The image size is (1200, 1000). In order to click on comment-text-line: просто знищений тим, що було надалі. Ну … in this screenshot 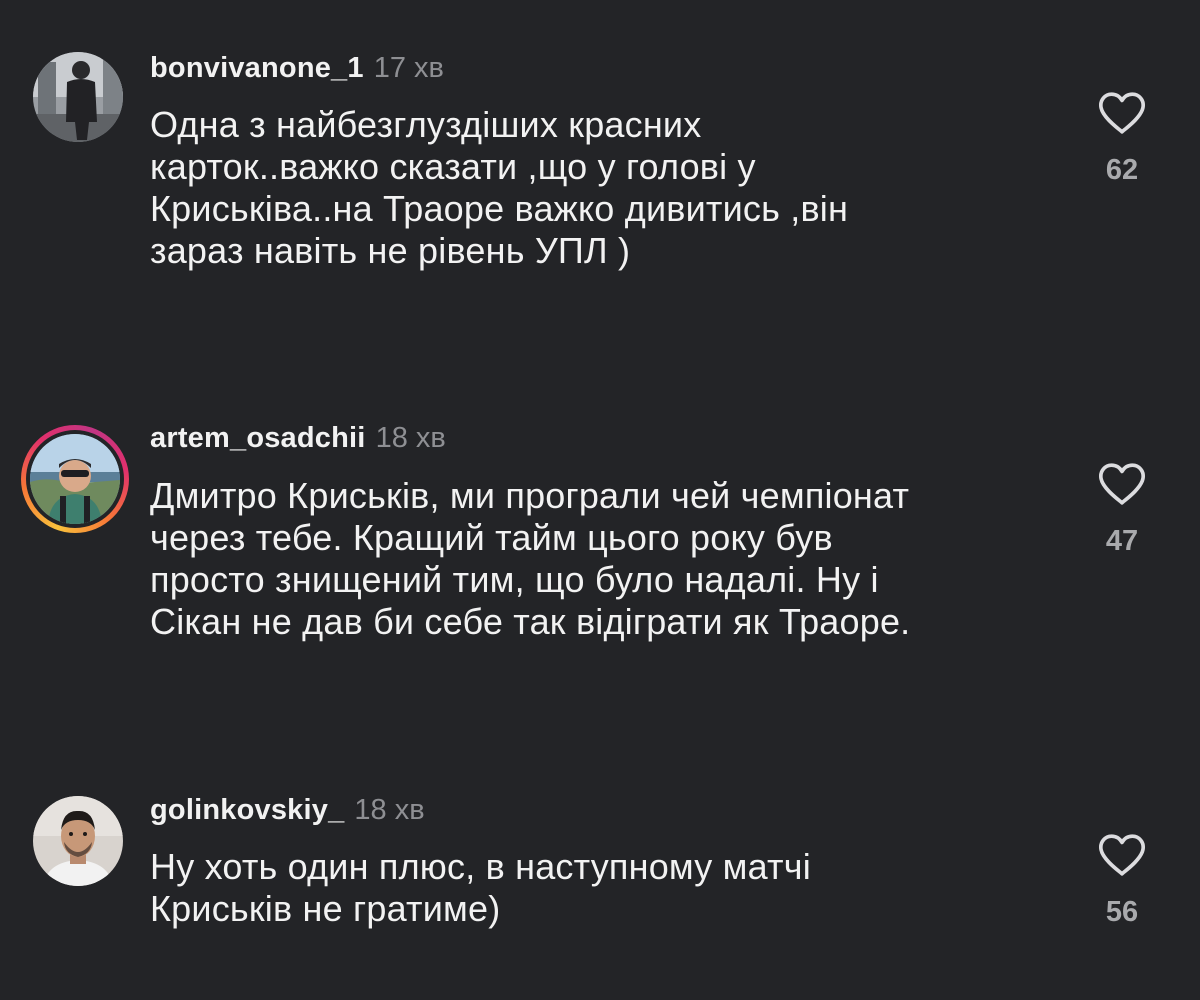, I will do `click(514, 579)`.